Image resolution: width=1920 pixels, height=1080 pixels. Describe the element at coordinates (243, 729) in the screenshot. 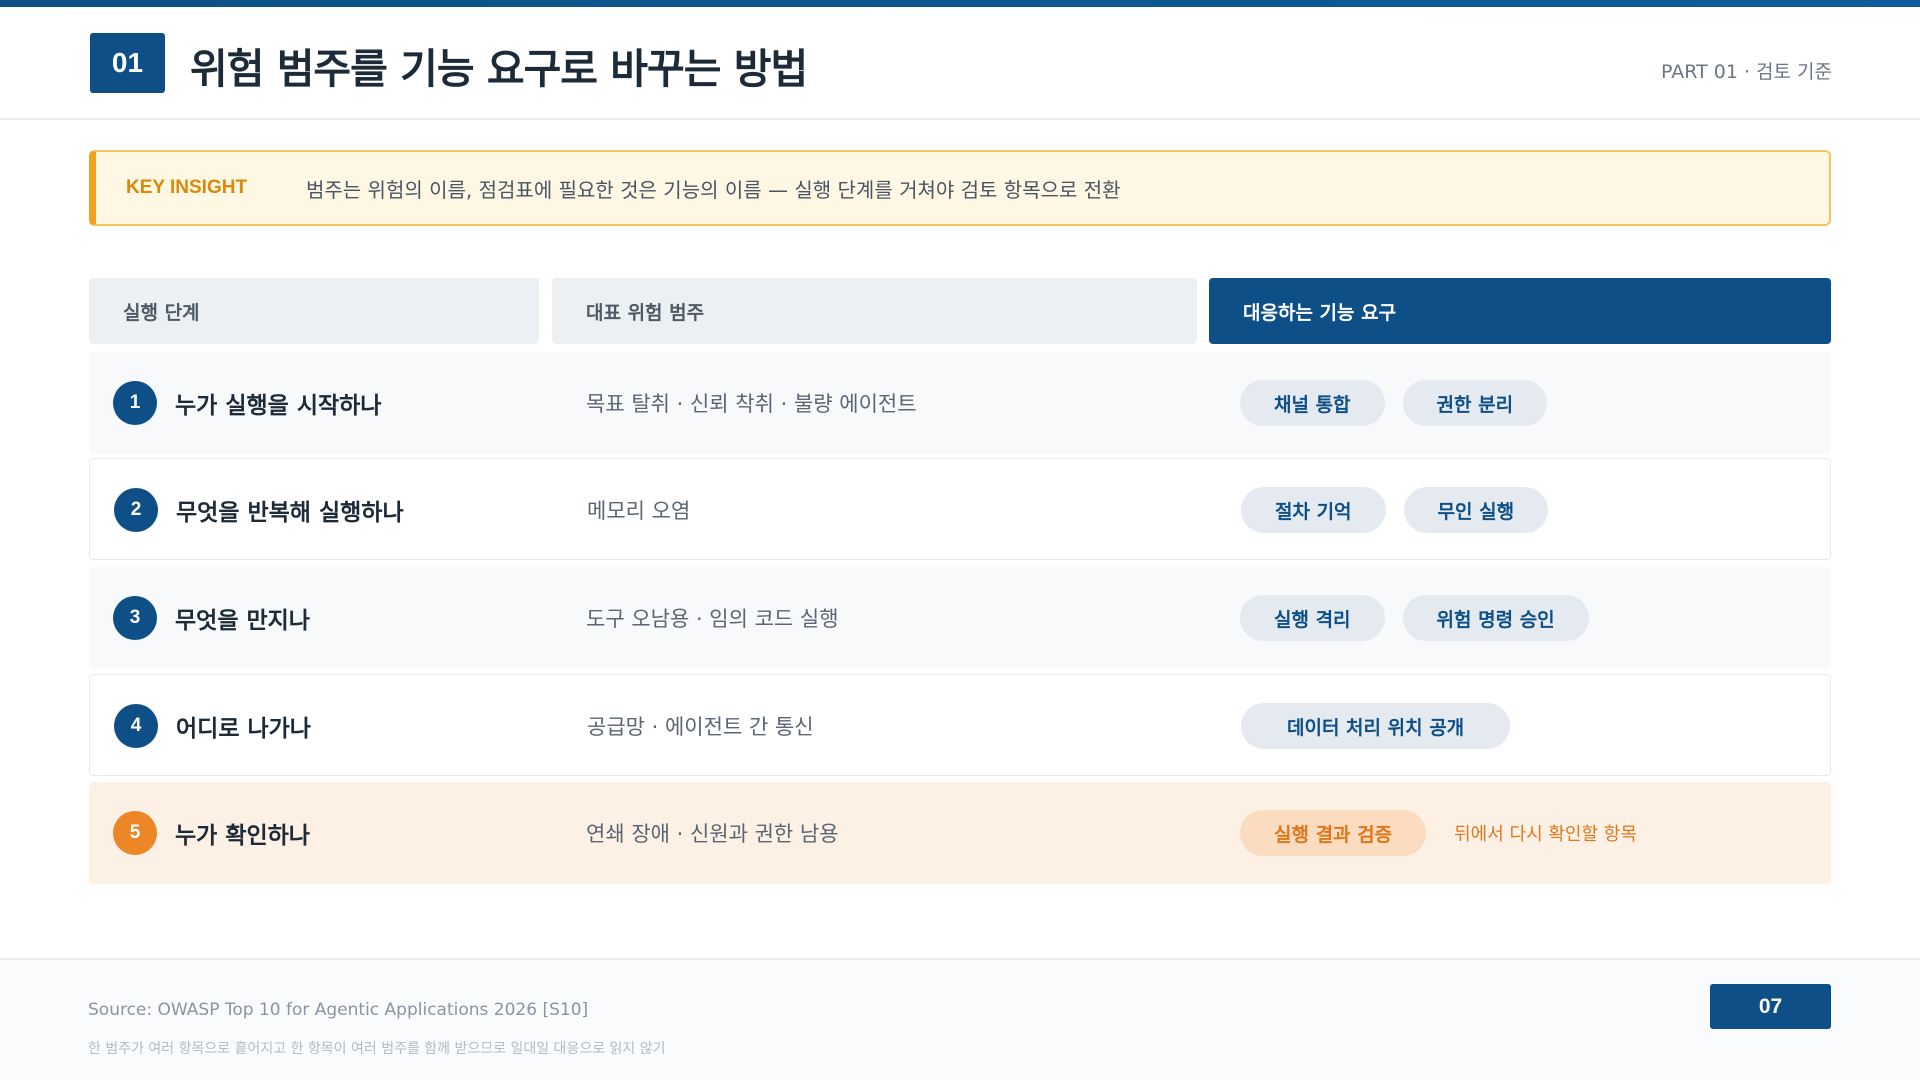

I see `stage-label: 어디로 나가나` at that location.